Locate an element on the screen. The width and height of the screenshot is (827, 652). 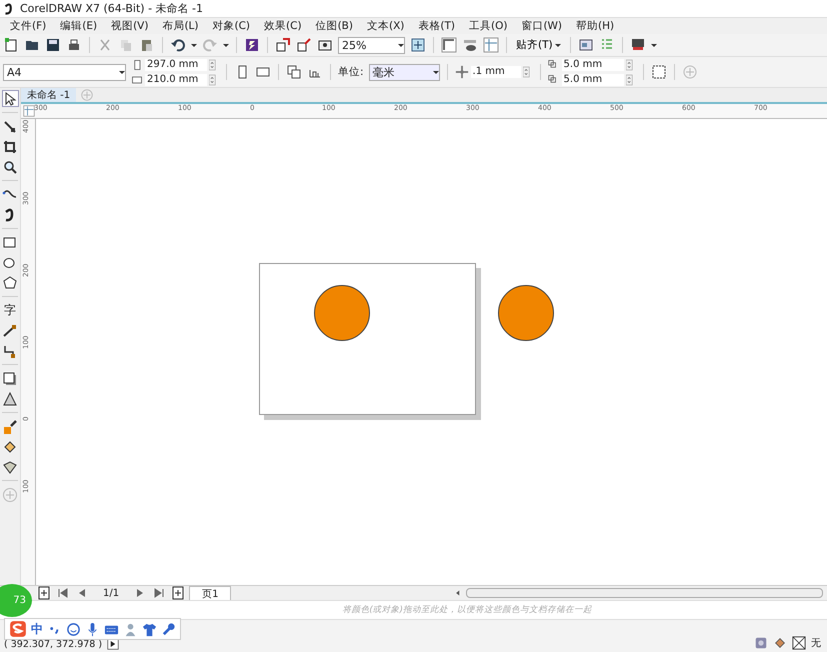
dimension-tool is located at coordinates (10, 330).